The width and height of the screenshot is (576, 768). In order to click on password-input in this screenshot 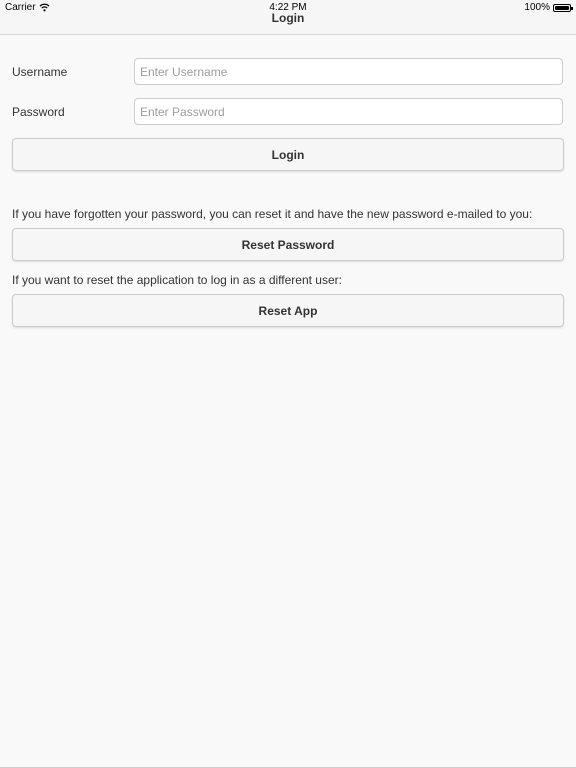, I will do `click(348, 111)`.